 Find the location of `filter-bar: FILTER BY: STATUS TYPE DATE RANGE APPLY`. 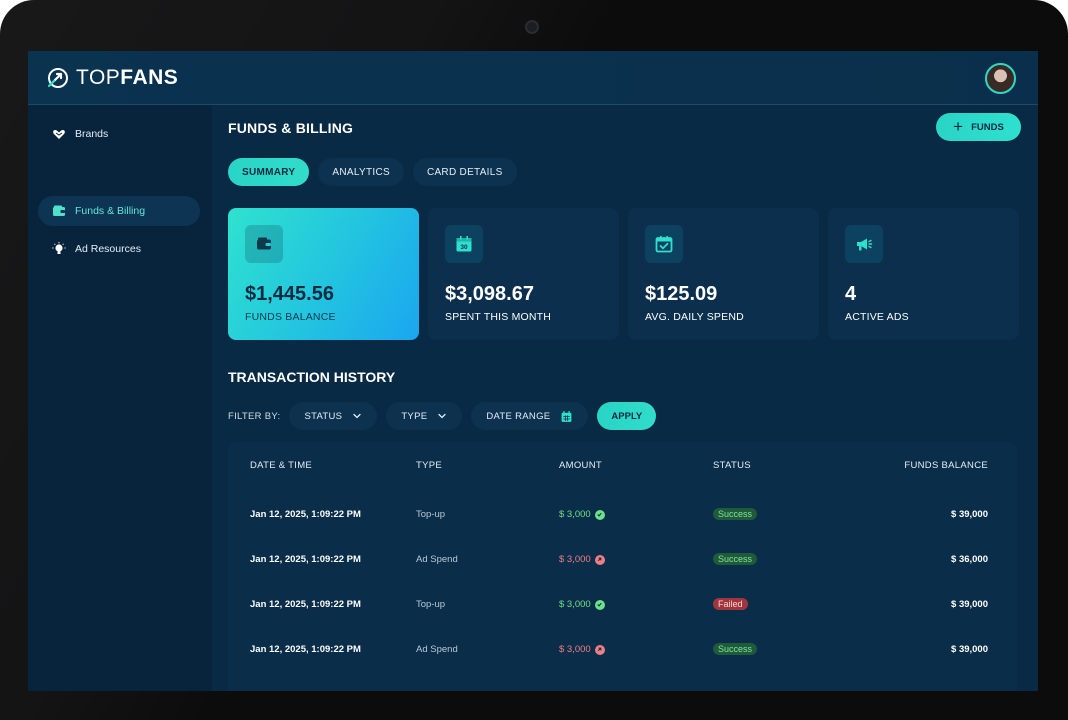

filter-bar: FILTER BY: STATUS TYPE DATE RANGE APPLY is located at coordinates (442, 416).